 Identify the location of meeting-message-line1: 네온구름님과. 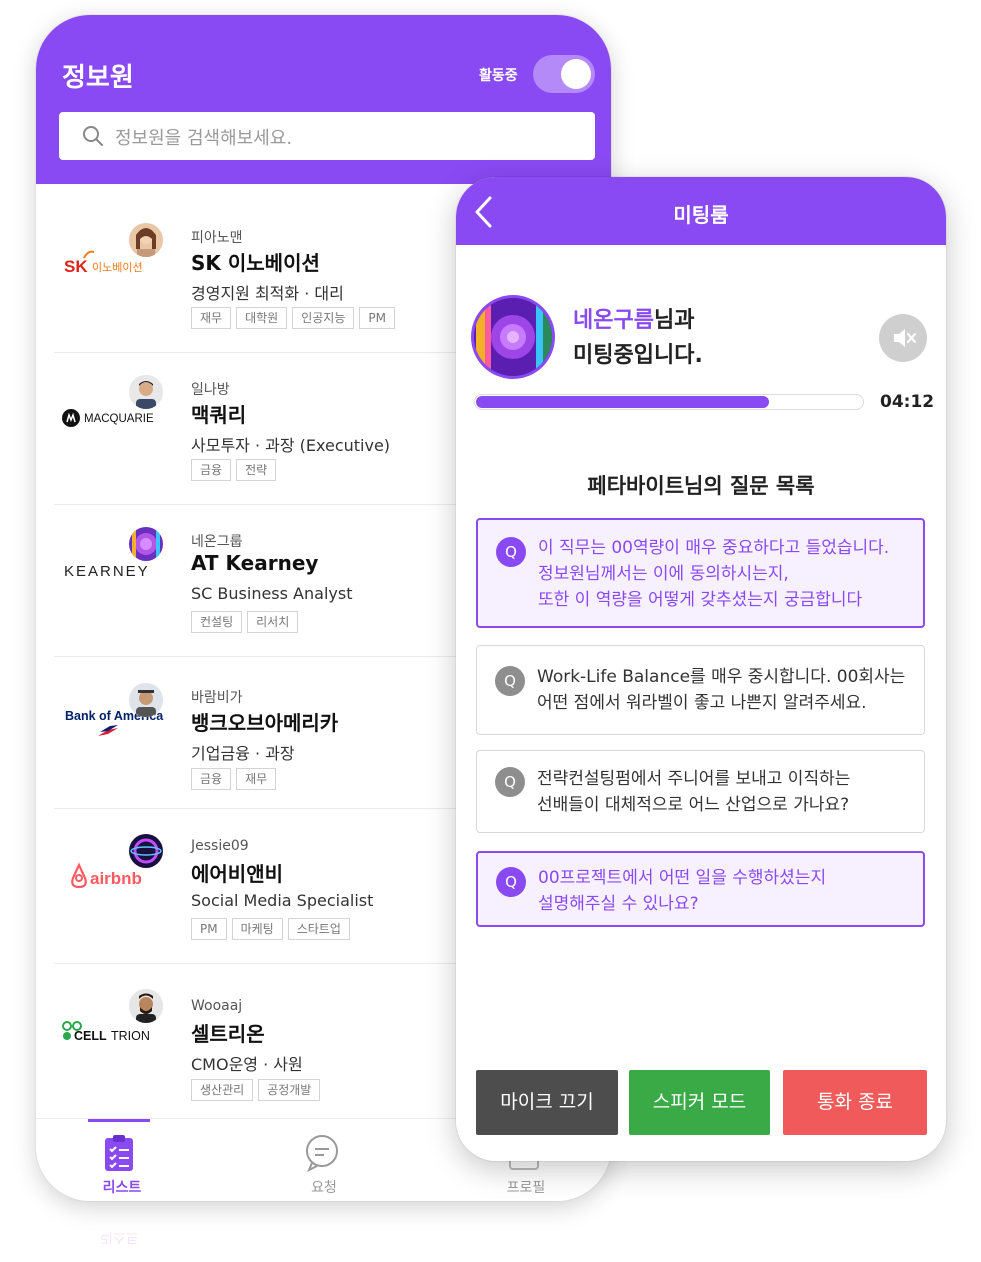
(633, 318).